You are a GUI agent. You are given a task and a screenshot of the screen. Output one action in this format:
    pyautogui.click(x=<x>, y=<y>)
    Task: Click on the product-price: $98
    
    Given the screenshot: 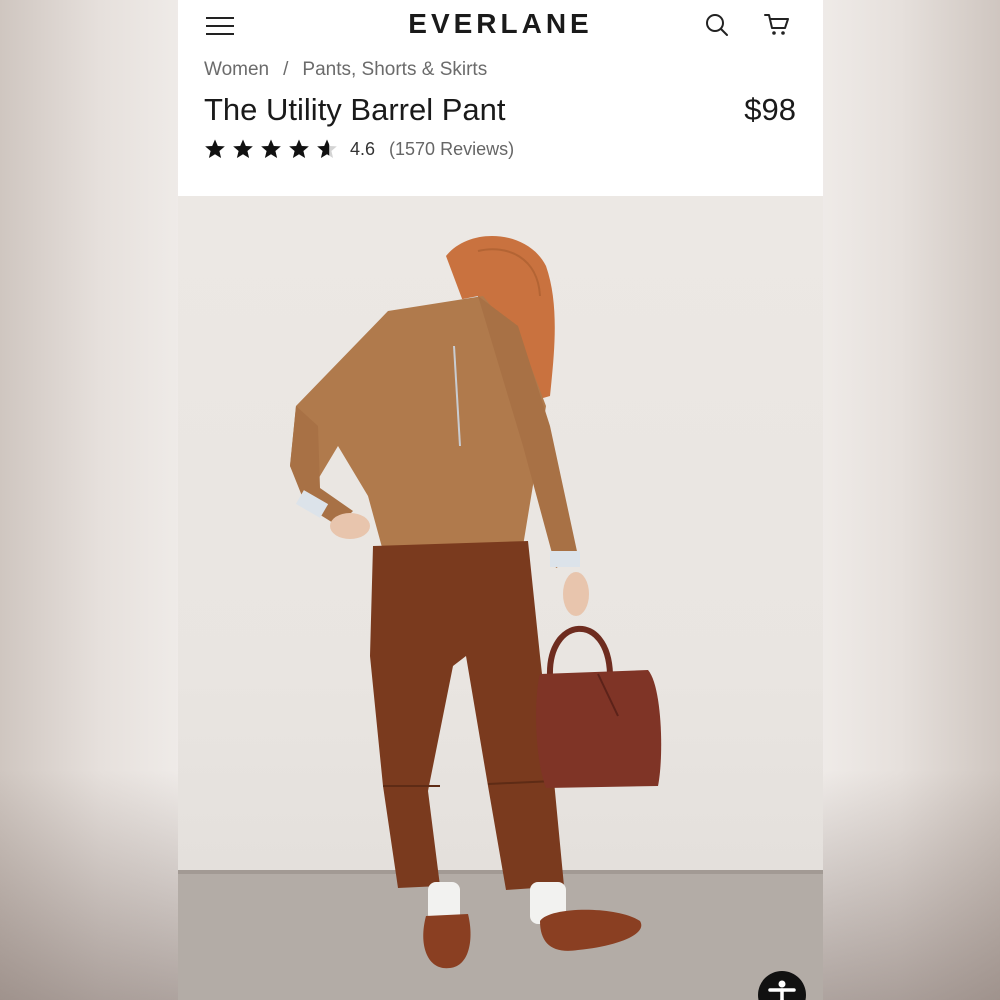 What is the action you would take?
    pyautogui.click(x=770, y=109)
    